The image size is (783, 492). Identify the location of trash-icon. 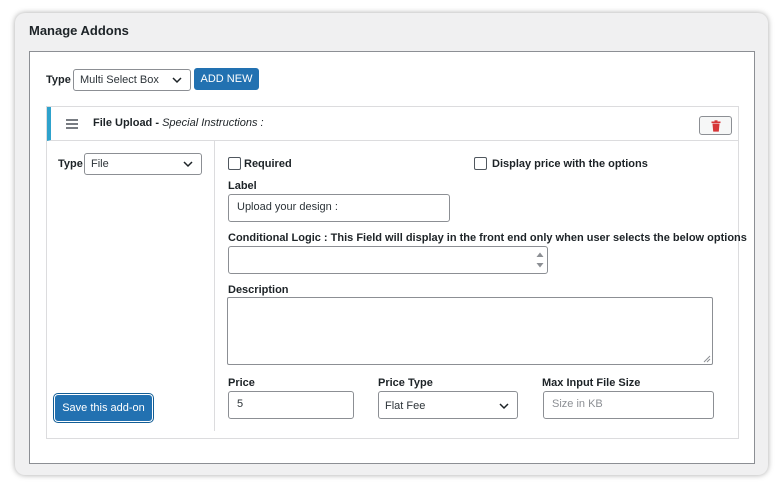
(716, 126).